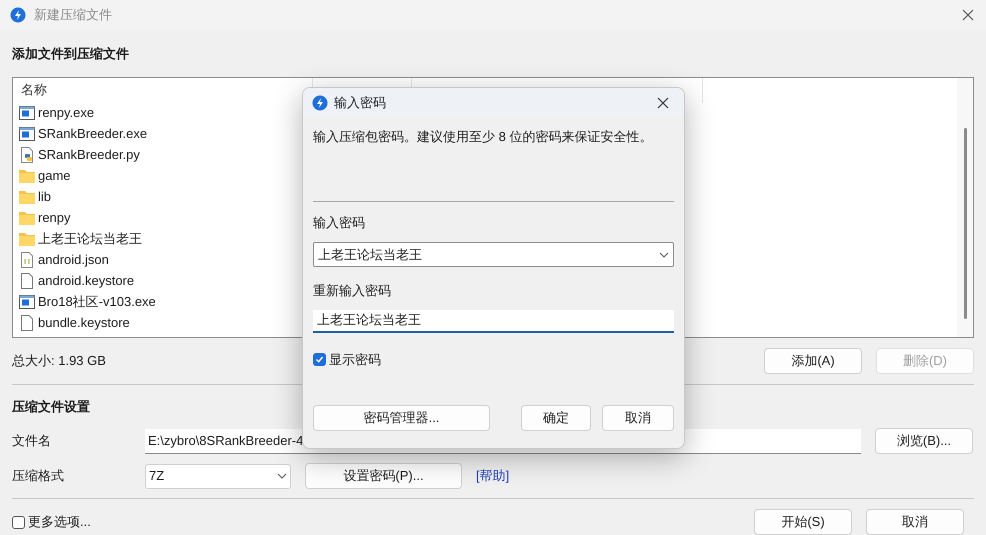  Describe the element at coordinates (86, 281) in the screenshot. I see `file-name: android.keystore` at that location.